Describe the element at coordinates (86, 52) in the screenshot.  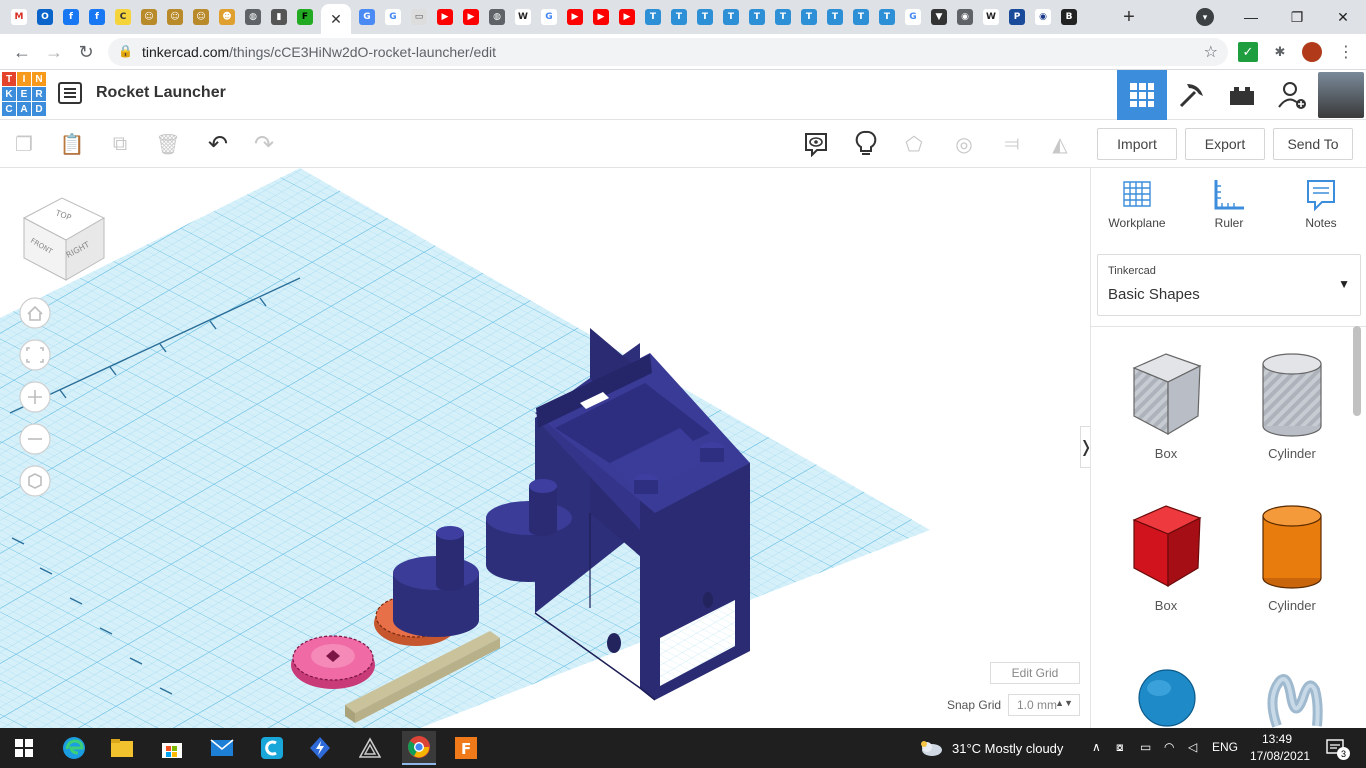
I see `reload-button: ↻` at that location.